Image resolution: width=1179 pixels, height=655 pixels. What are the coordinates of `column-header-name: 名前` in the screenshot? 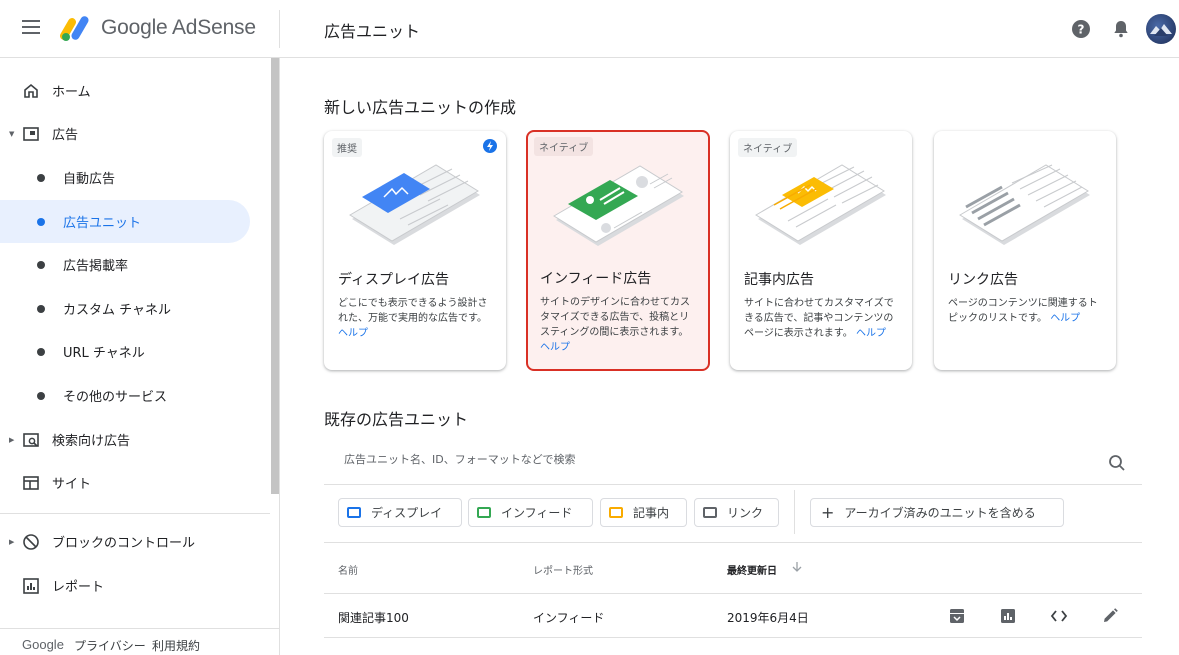 It's located at (348, 569).